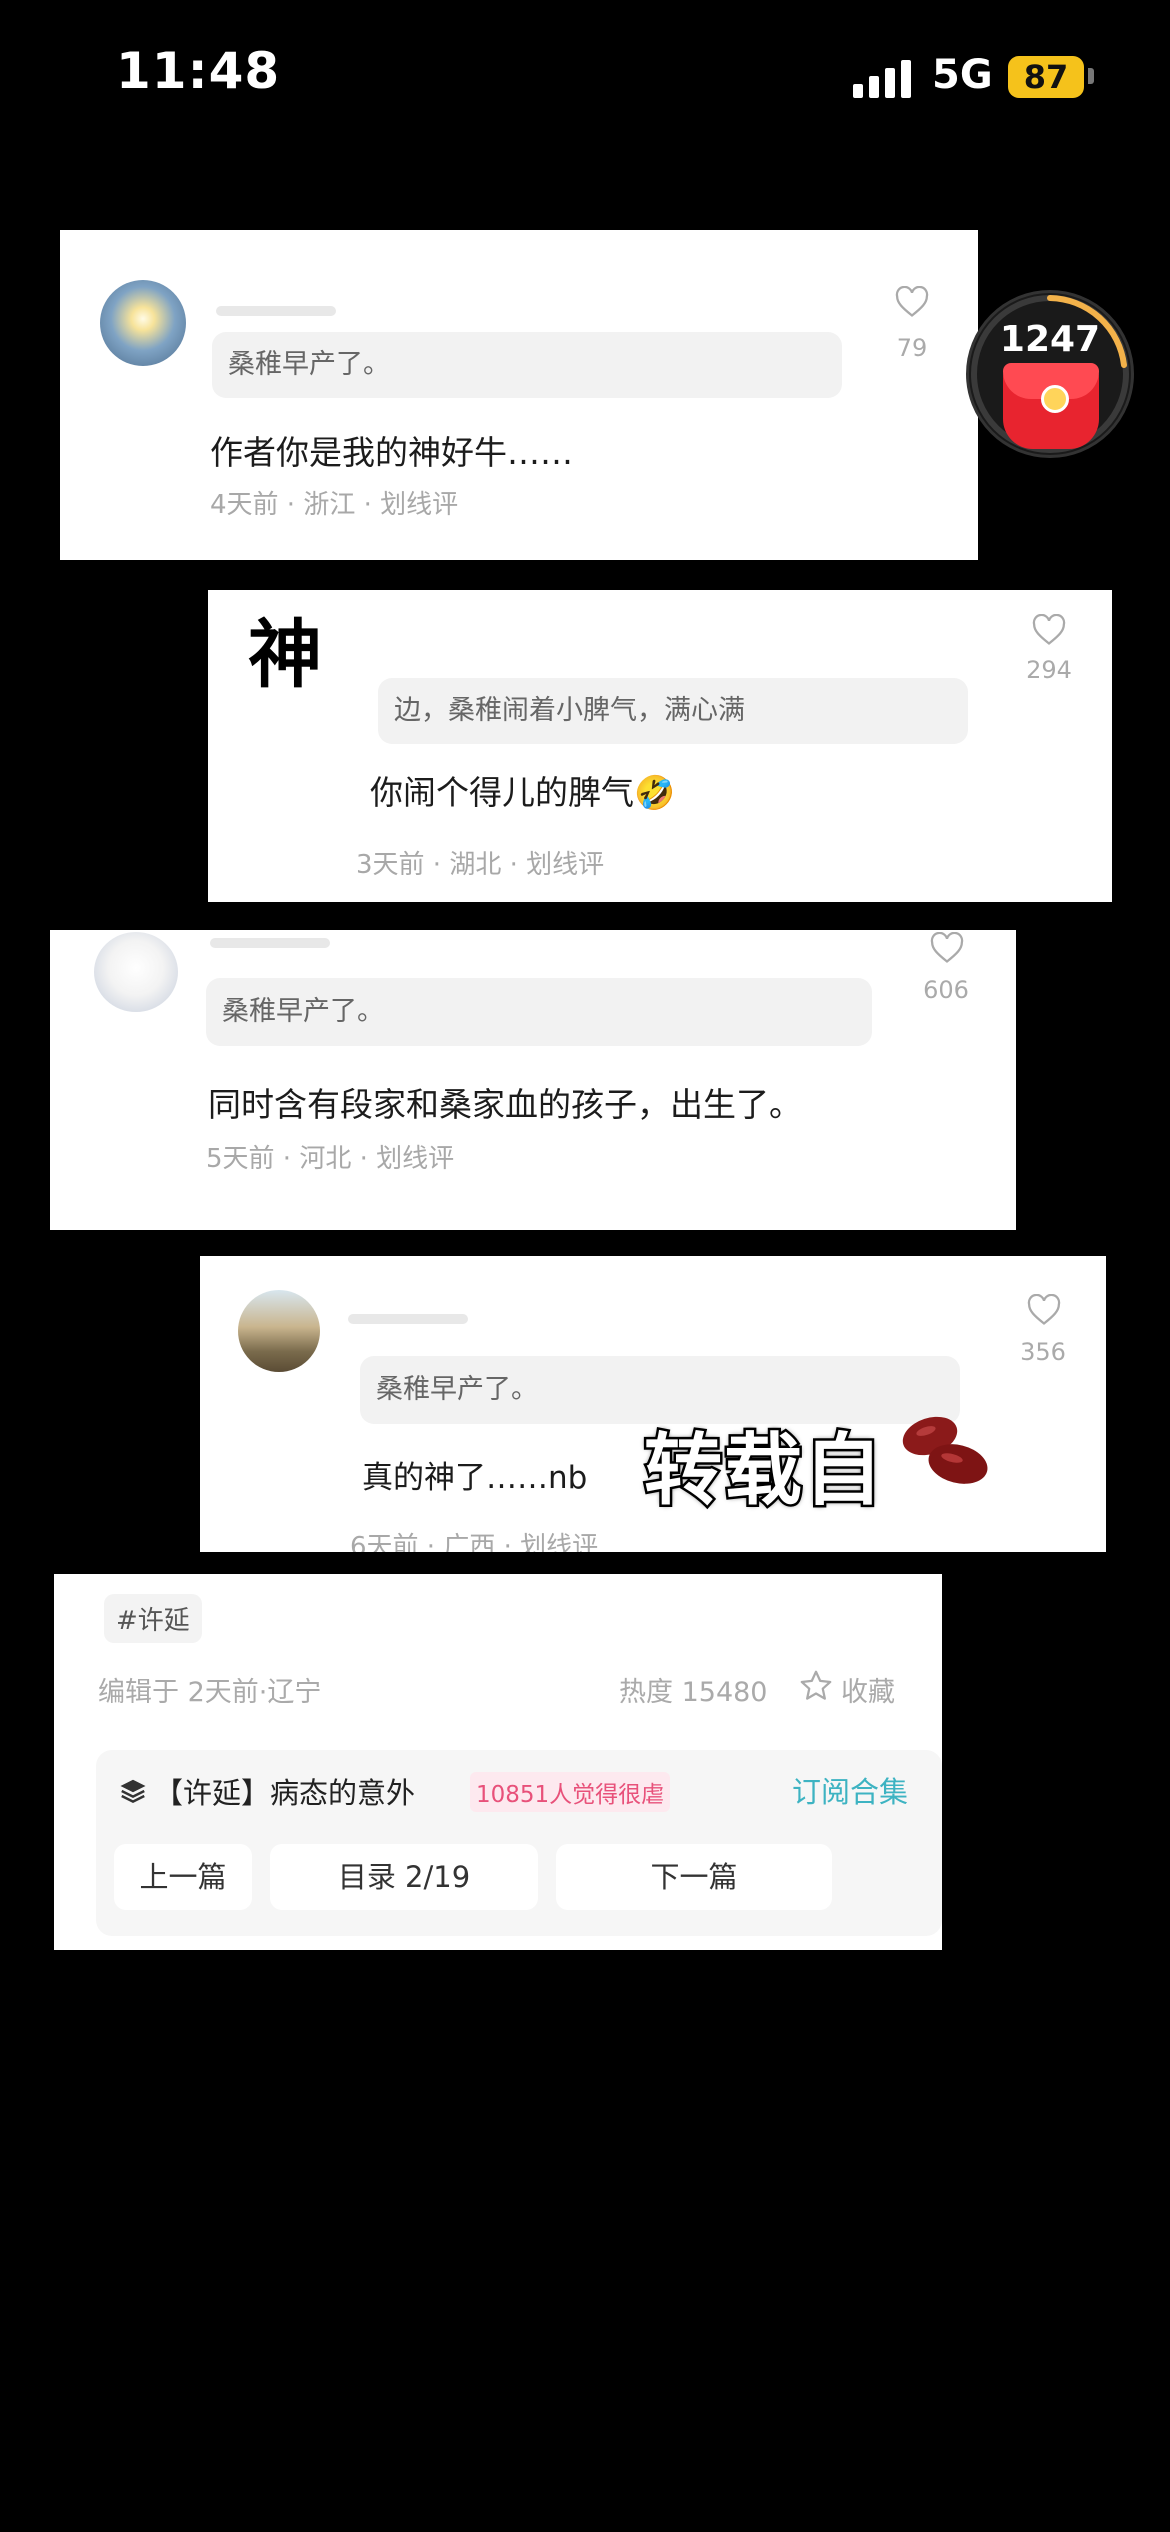 This screenshot has width=1170, height=2532. What do you see at coordinates (133, 1791) in the screenshot?
I see `layers-icon` at bounding box center [133, 1791].